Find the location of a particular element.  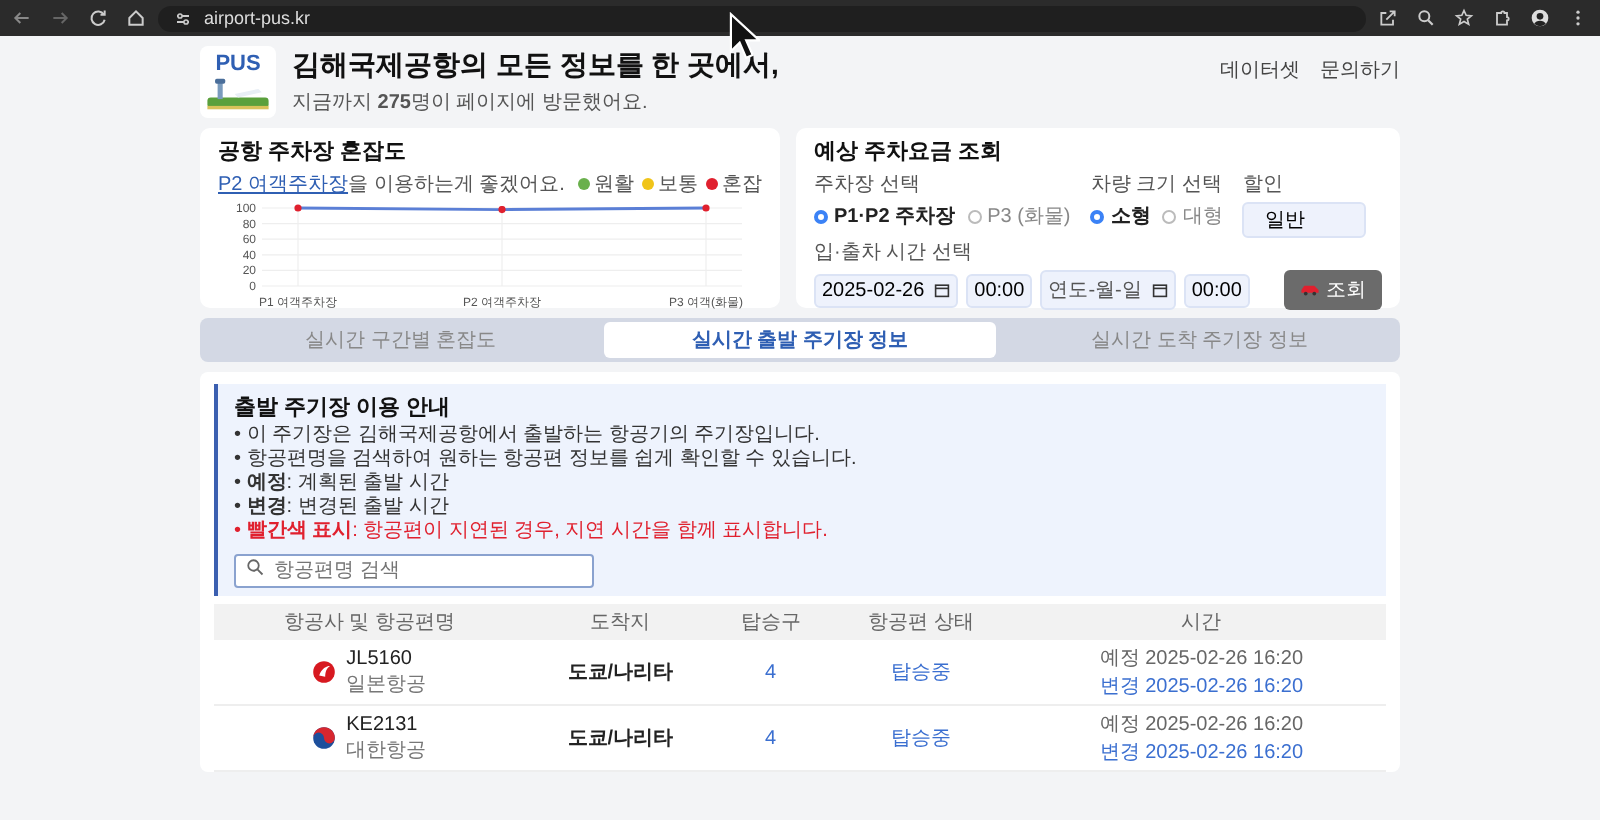

logo-text: PUS is located at coordinates (238, 64).